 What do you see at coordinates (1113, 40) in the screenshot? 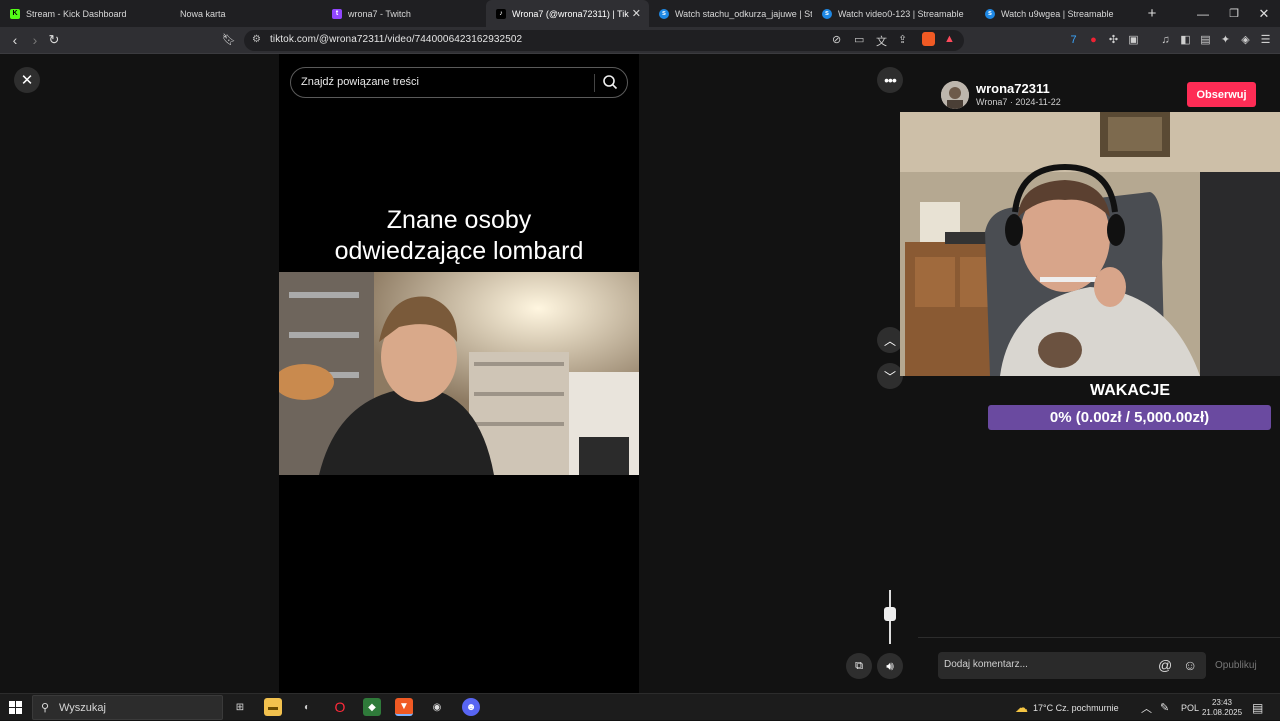
I see `extensions-icon: ✣` at bounding box center [1113, 40].